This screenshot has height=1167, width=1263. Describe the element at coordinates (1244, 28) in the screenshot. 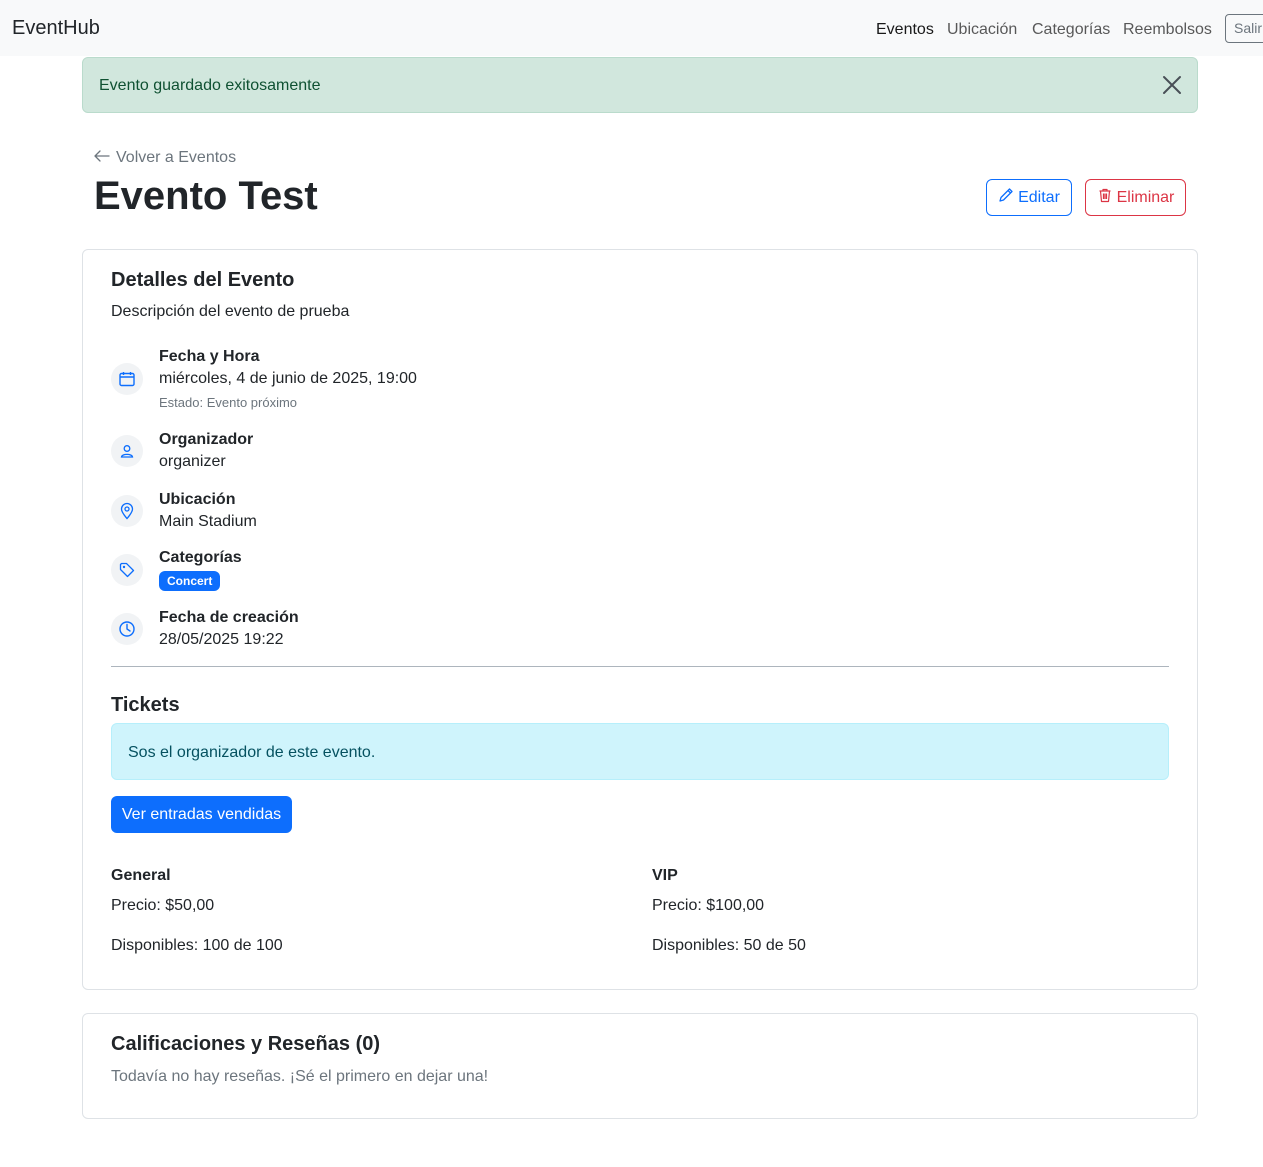

I see `logout-button: Salir` at that location.